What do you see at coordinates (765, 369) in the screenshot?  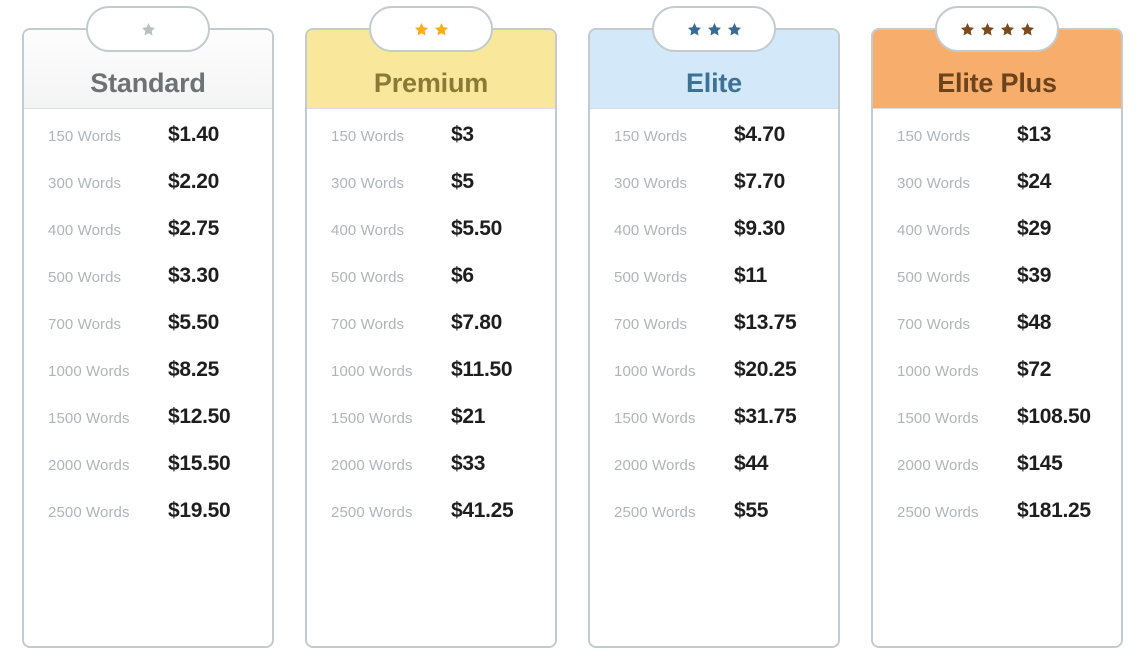 I see `price-value: $20.25` at bounding box center [765, 369].